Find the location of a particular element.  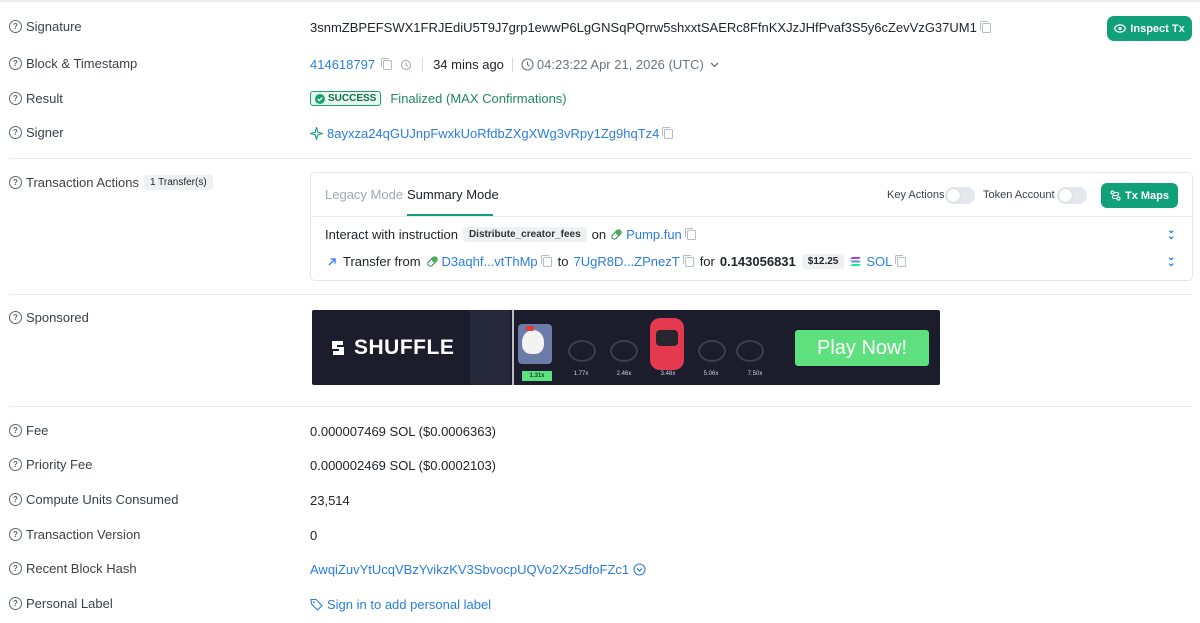

tab-legacy-mode: Legacy Mode is located at coordinates (364, 194).